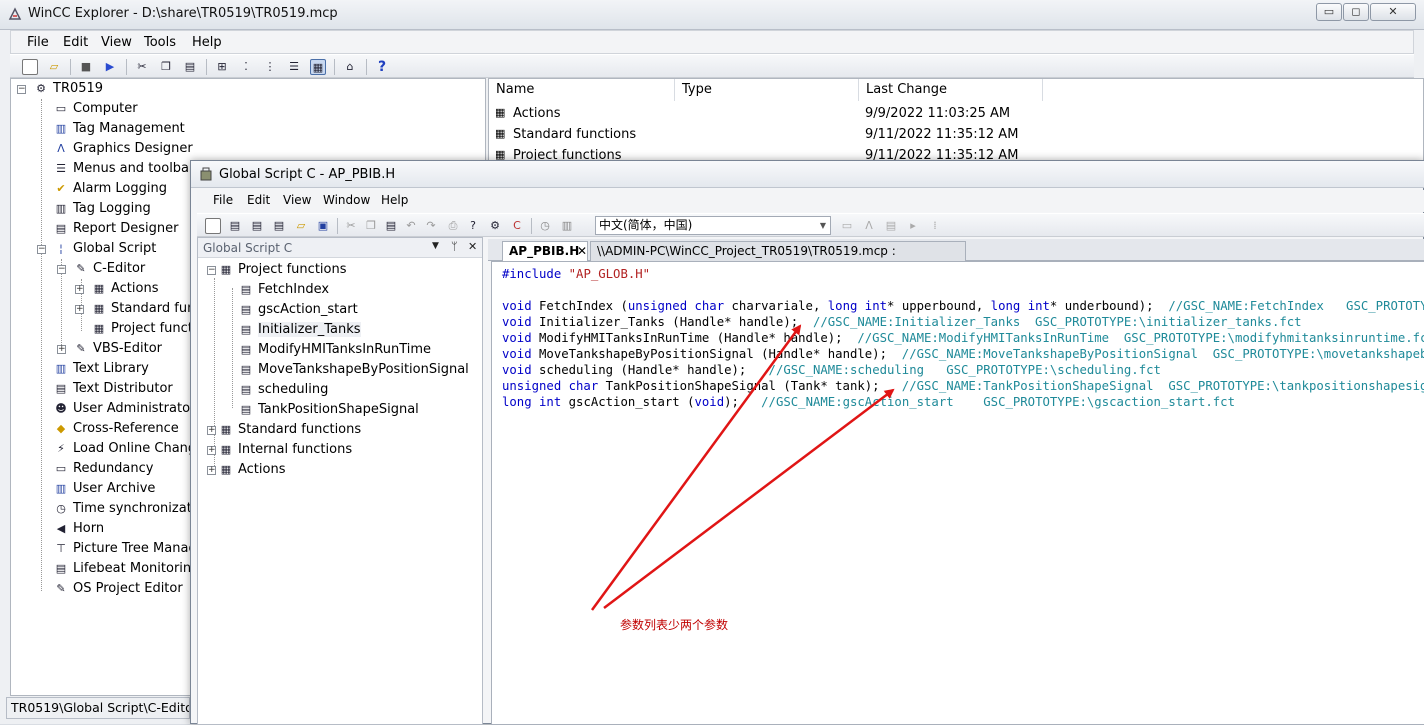 This screenshot has height=725, width=1424. I want to click on arrow-to-initializer-tanks, so click(696, 467).